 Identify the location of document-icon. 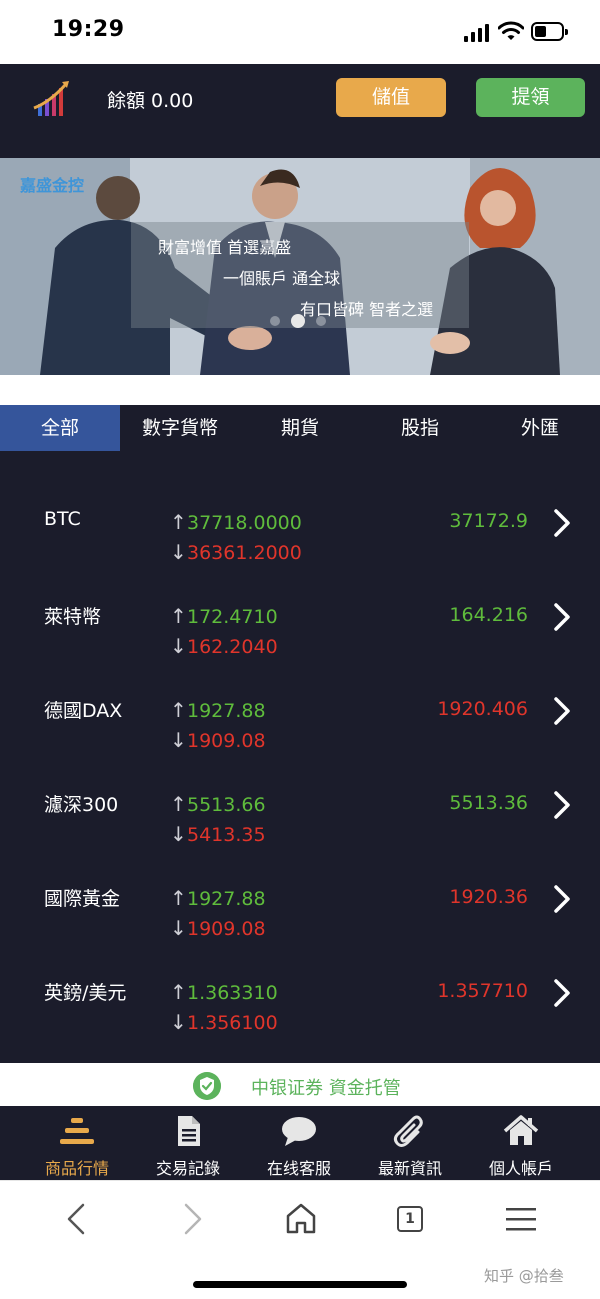
(189, 1131).